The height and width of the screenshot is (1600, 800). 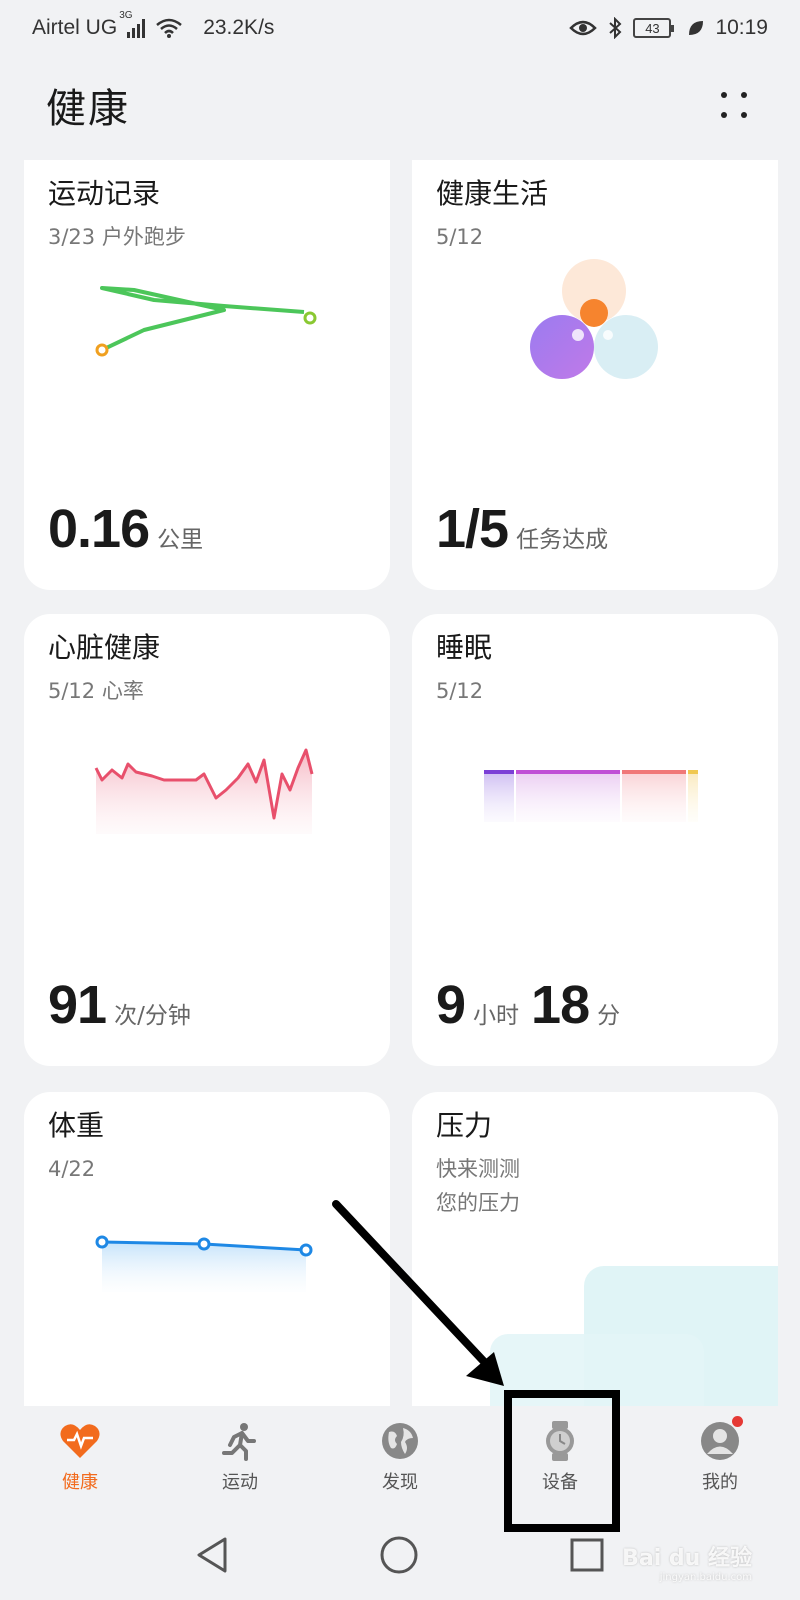 I want to click on tab-exercise: 运动, so click(x=240, y=1458).